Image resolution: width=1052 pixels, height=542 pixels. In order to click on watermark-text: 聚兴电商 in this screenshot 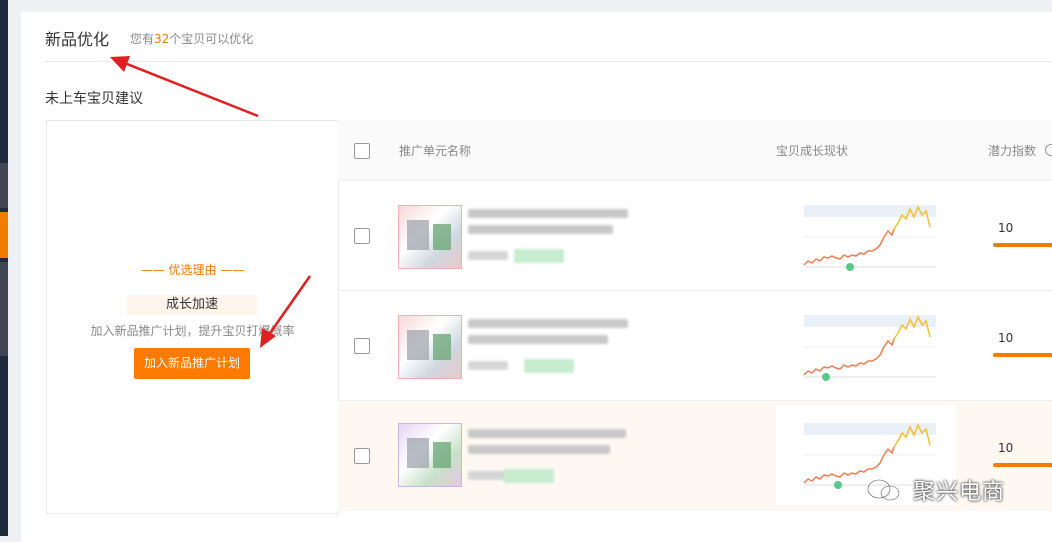, I will do `click(959, 492)`.